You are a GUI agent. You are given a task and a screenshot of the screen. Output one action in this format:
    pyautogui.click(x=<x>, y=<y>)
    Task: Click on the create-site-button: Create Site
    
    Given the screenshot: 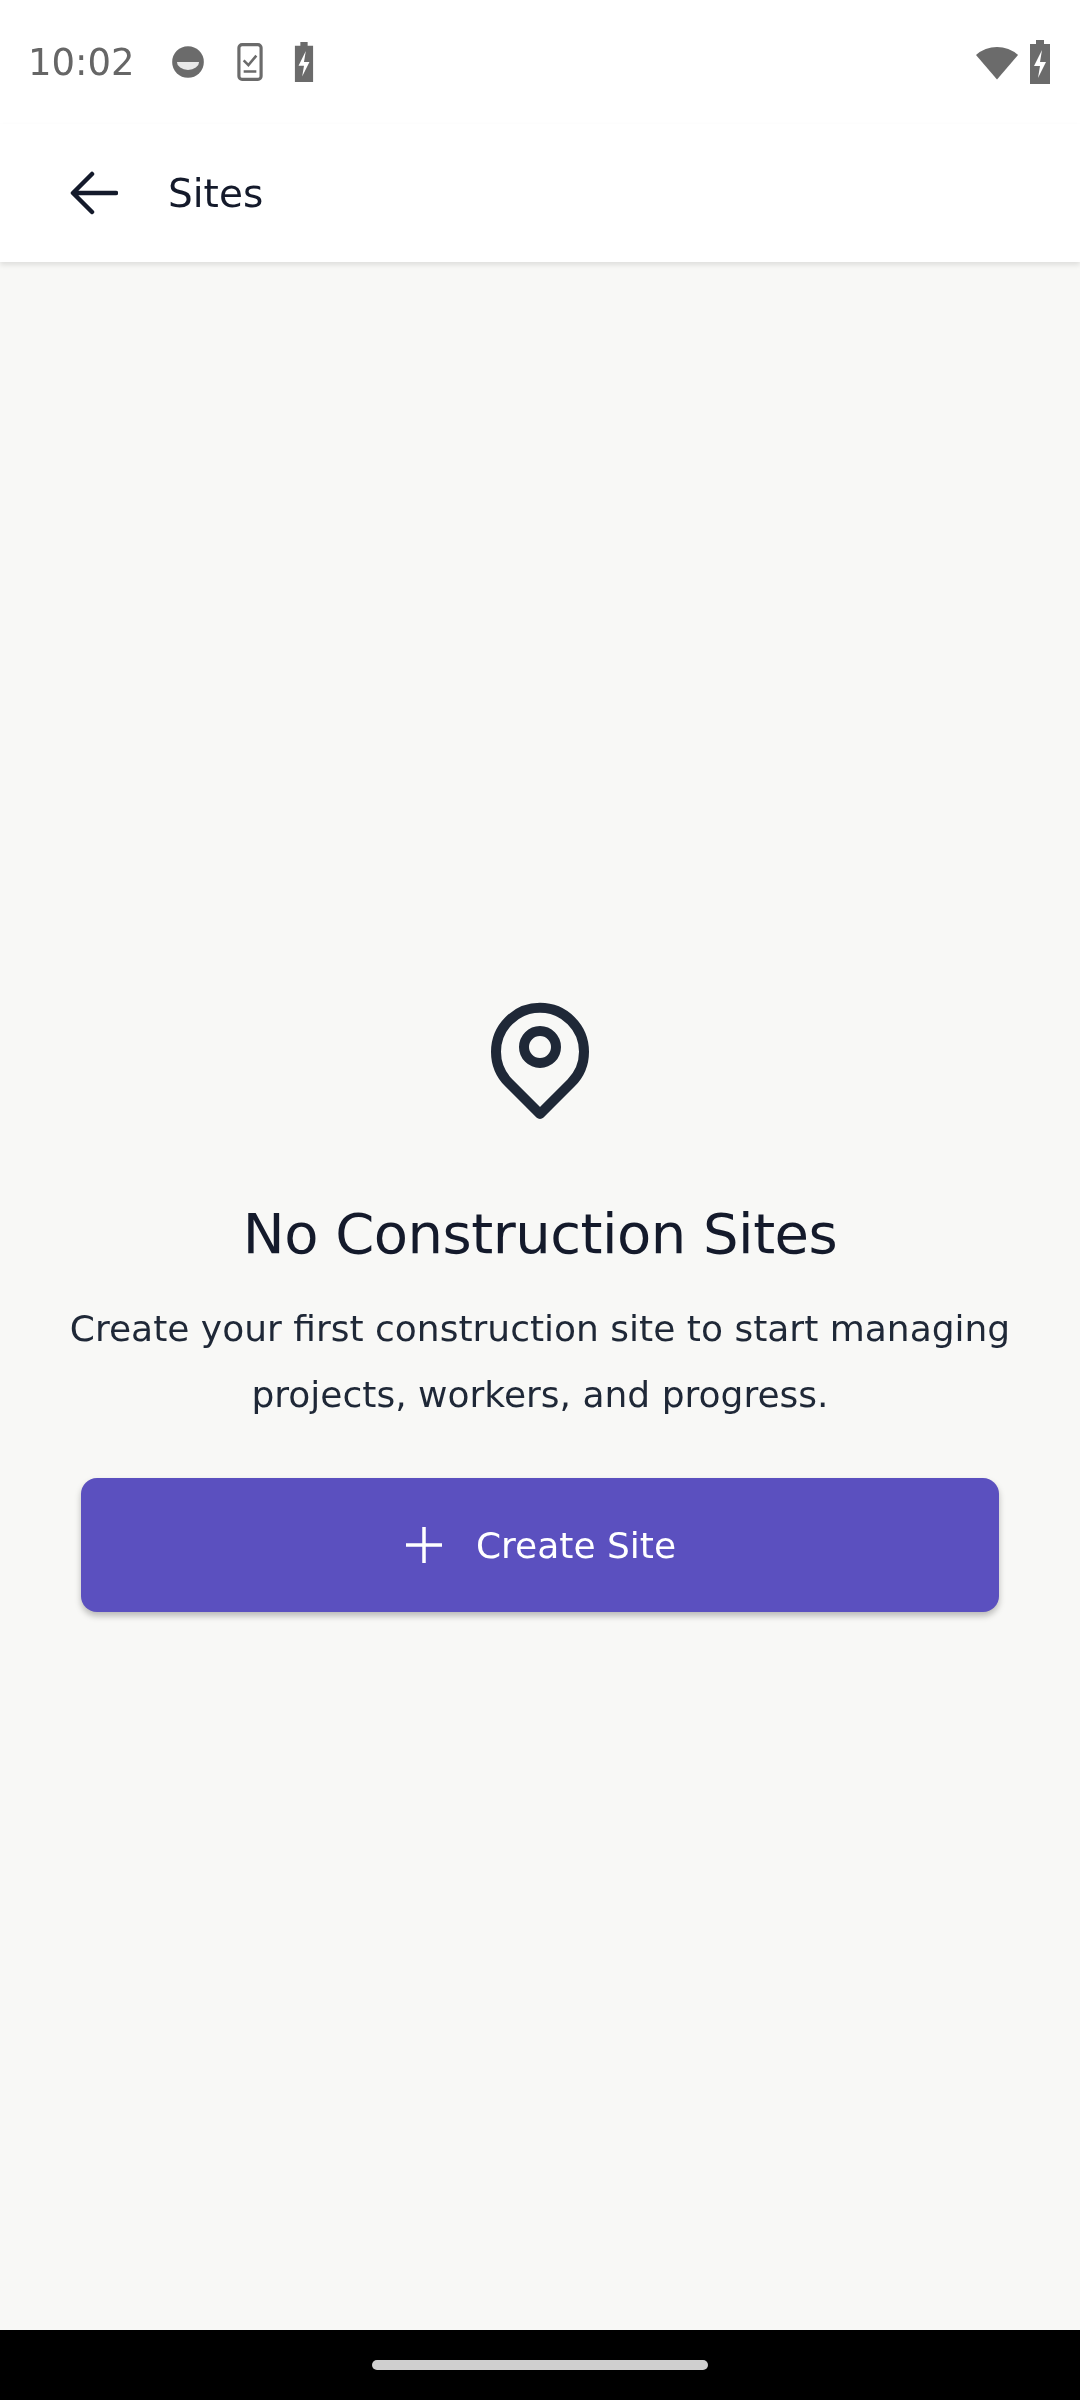 What is the action you would take?
    pyautogui.click(x=540, y=1545)
    